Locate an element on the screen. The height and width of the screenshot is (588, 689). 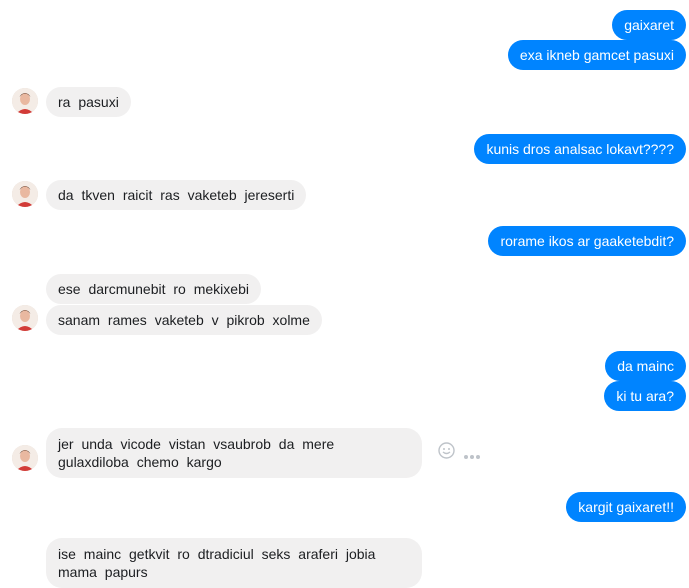
outgoing-message: rorame ikos ar gaaketebdit? is located at coordinates (587, 241).